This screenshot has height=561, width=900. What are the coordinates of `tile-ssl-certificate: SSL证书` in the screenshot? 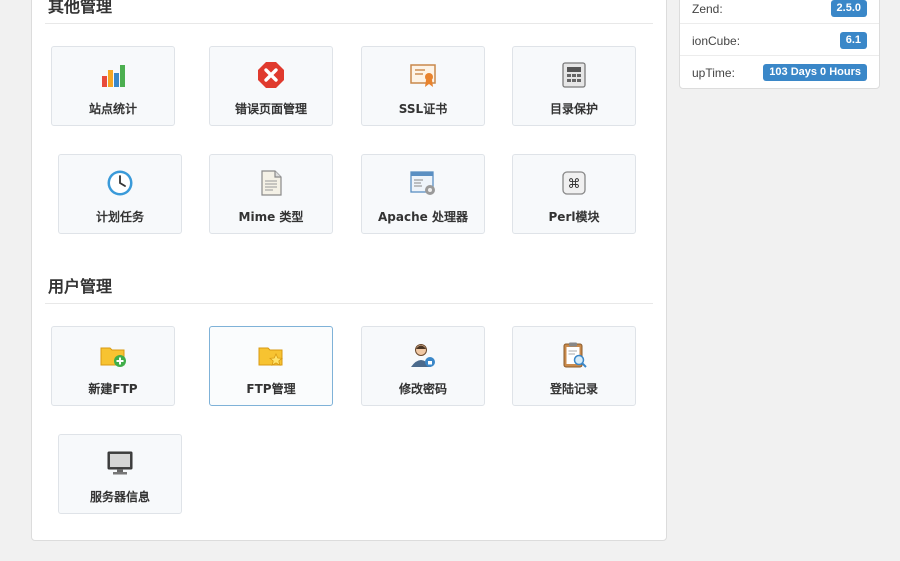 It's located at (423, 86).